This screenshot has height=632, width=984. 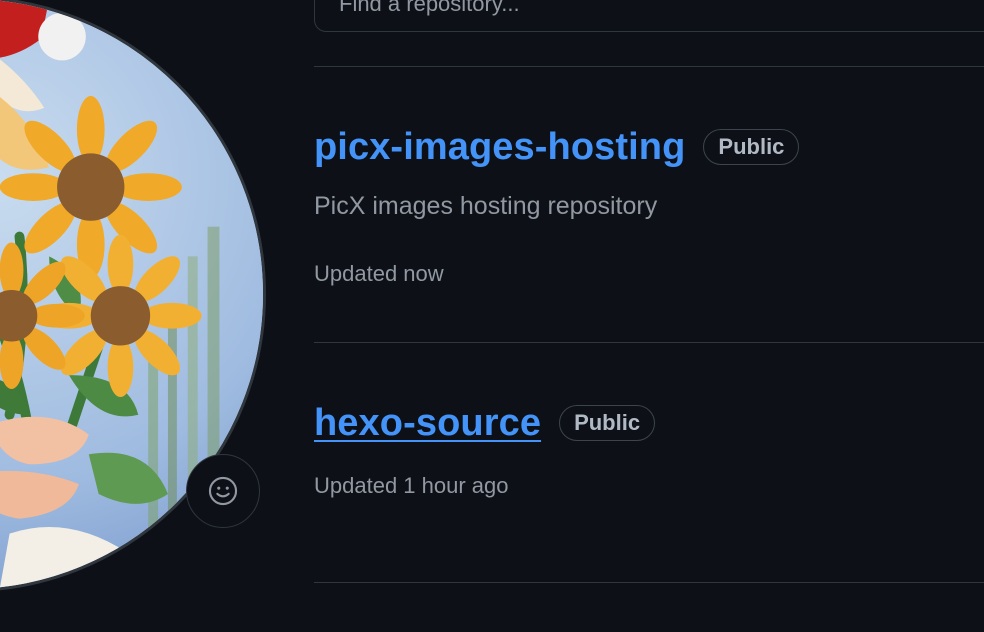 I want to click on set-status-button, so click(x=223, y=491).